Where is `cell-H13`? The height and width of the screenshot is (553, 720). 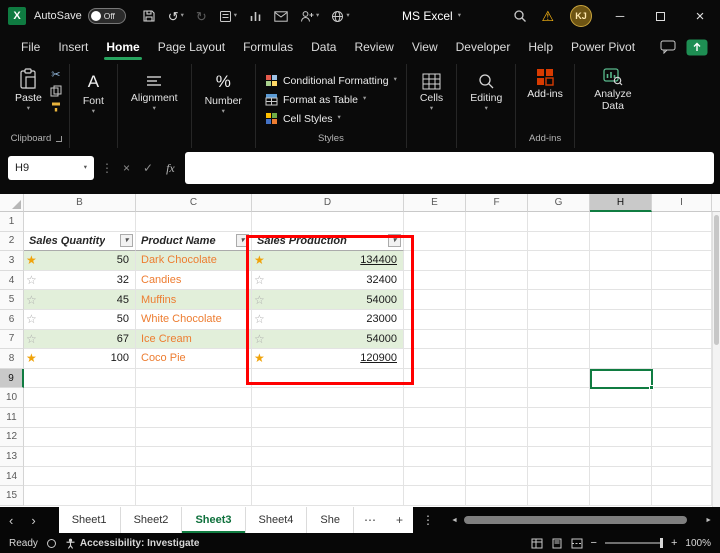
cell-H13 is located at coordinates (621, 457).